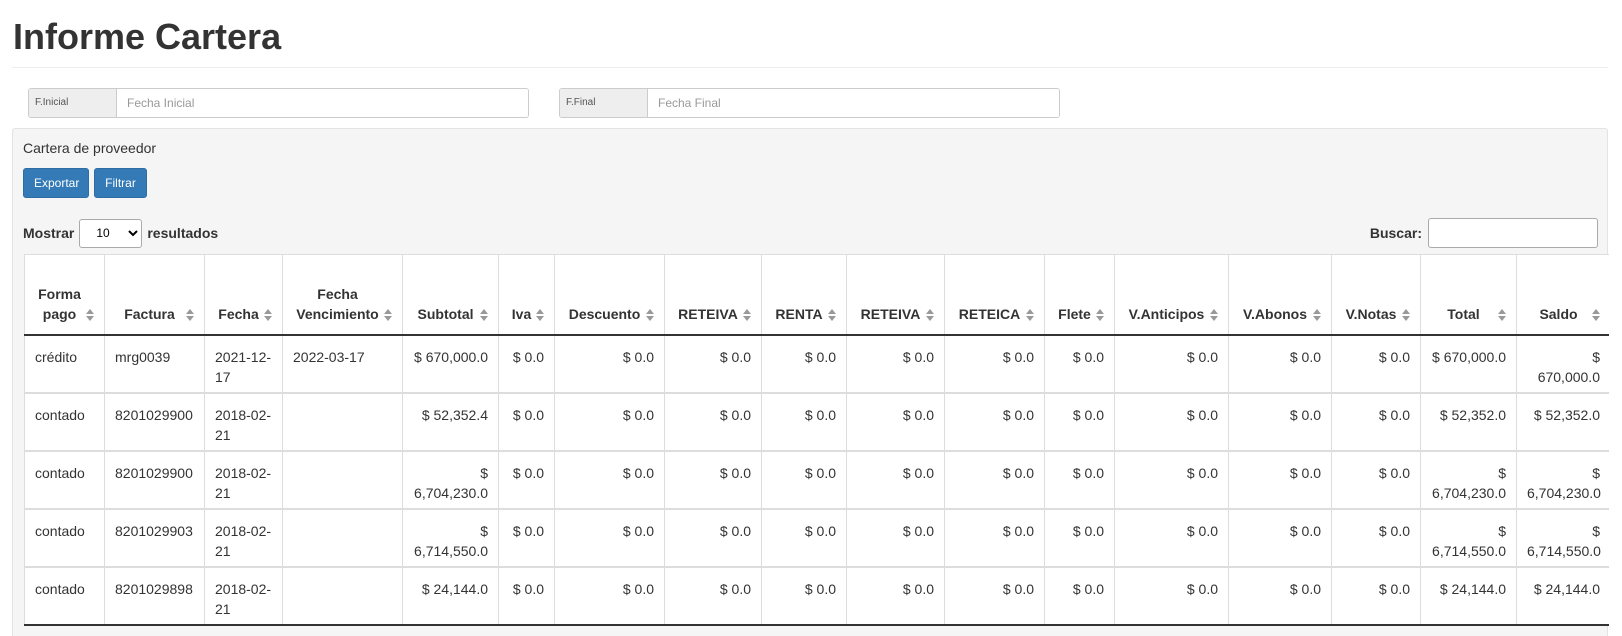  I want to click on column-header: RETEICA, so click(994, 295).